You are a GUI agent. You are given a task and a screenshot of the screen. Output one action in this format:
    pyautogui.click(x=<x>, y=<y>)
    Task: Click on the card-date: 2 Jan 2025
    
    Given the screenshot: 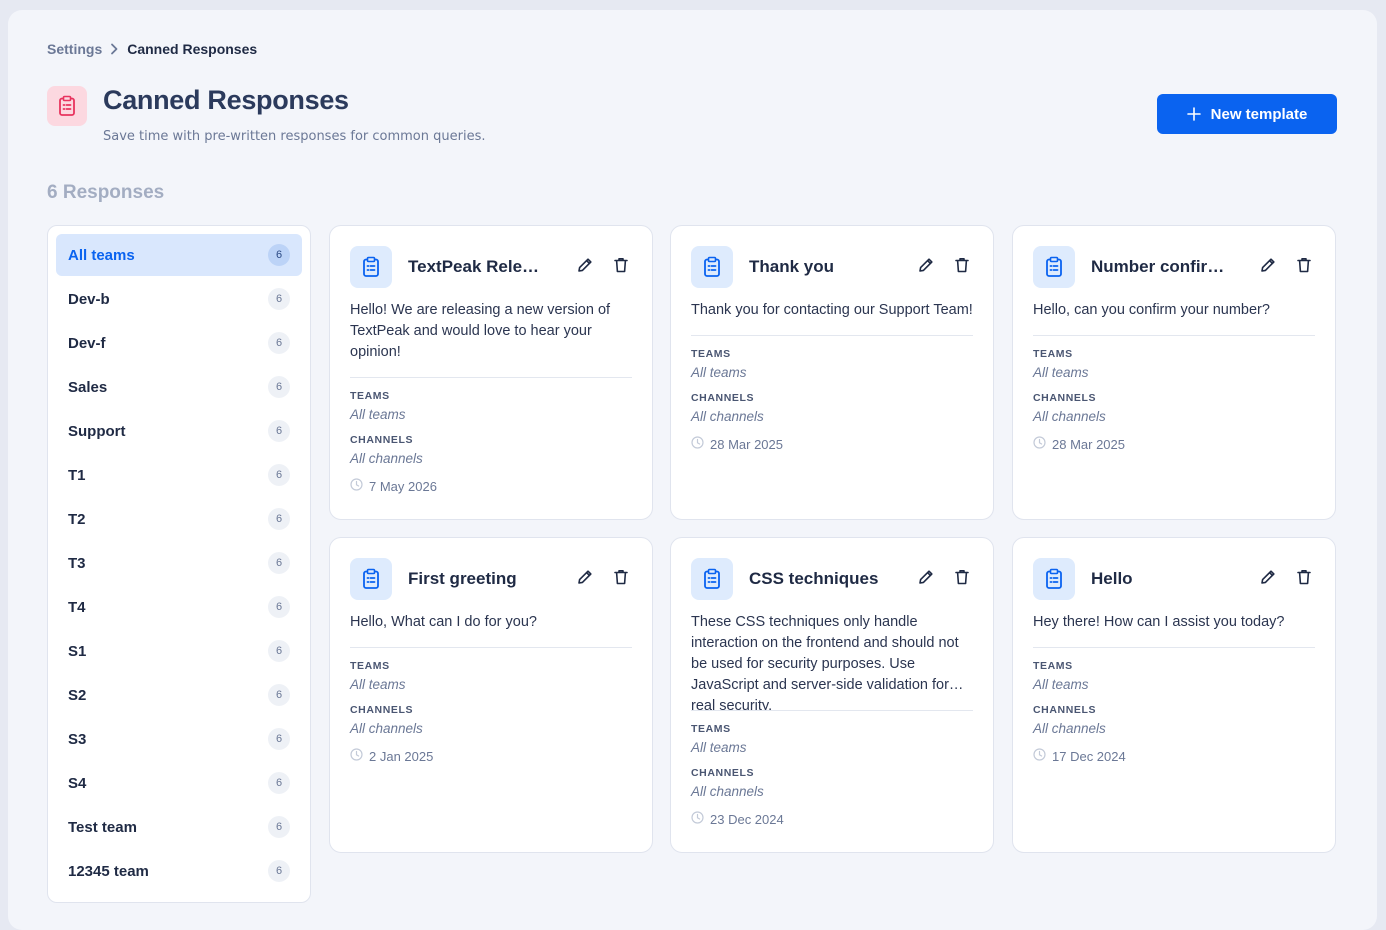 What is the action you would take?
    pyautogui.click(x=491, y=756)
    